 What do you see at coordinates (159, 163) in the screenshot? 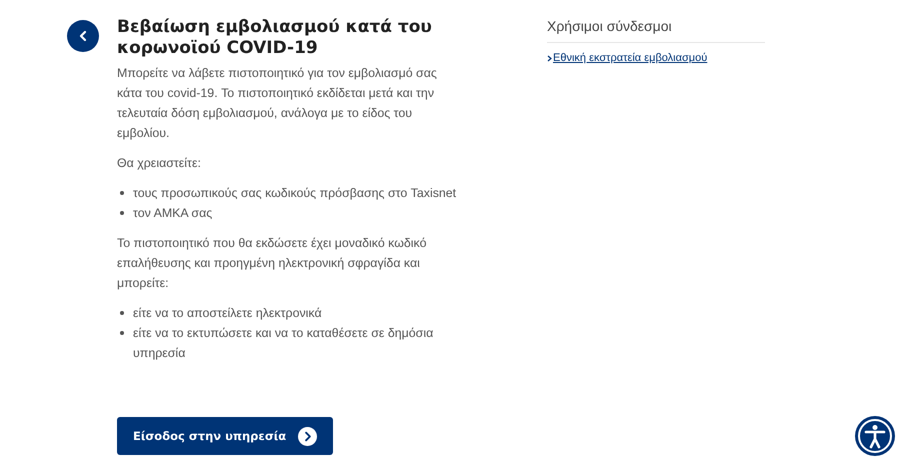
I see `paragraph: Θα χρειαστείτε:` at bounding box center [159, 163].